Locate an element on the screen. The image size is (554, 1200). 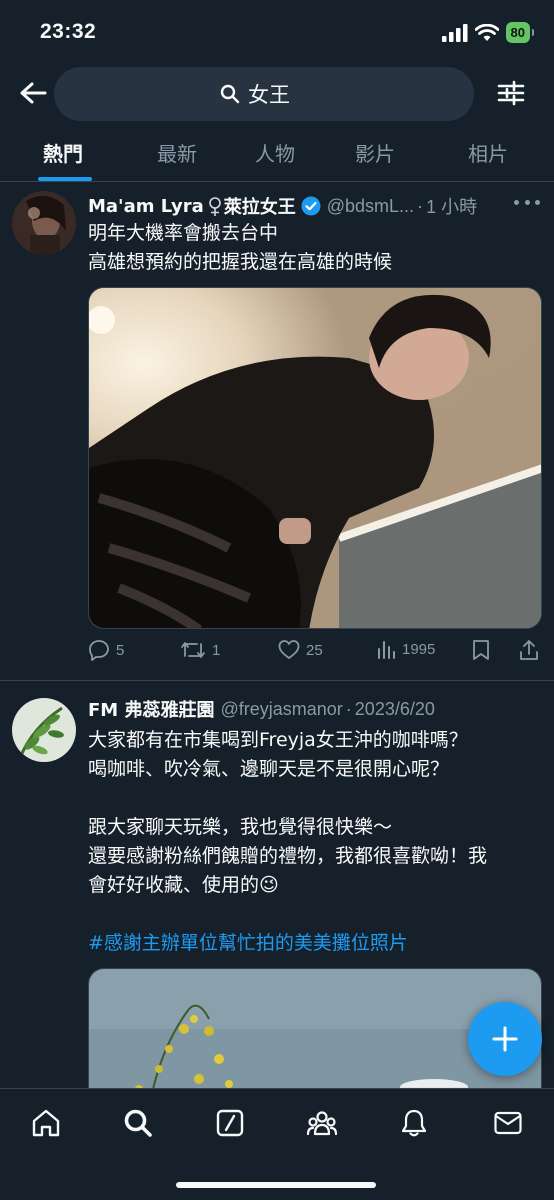
share-button is located at coordinates (529, 650).